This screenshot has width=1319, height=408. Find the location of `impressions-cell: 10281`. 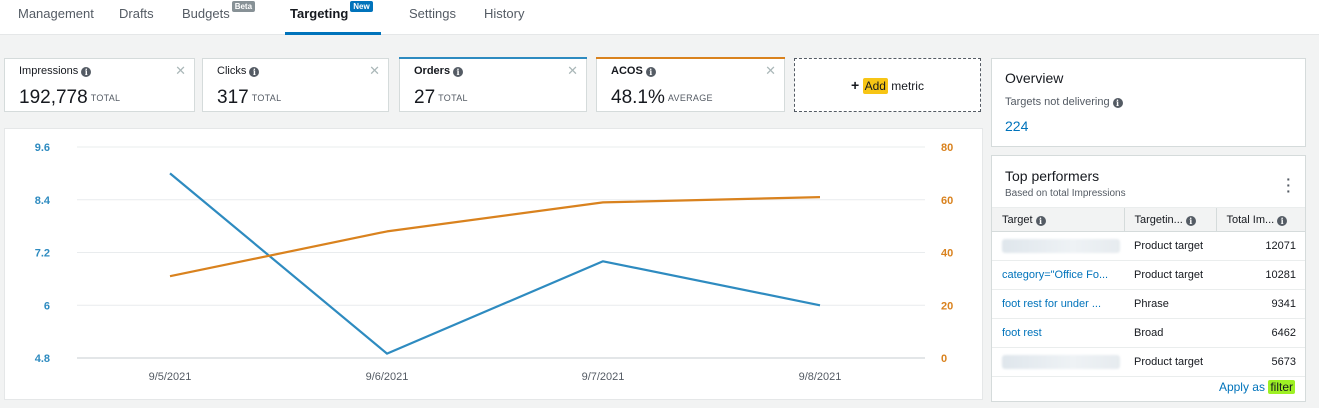

impressions-cell: 10281 is located at coordinates (1260, 275).